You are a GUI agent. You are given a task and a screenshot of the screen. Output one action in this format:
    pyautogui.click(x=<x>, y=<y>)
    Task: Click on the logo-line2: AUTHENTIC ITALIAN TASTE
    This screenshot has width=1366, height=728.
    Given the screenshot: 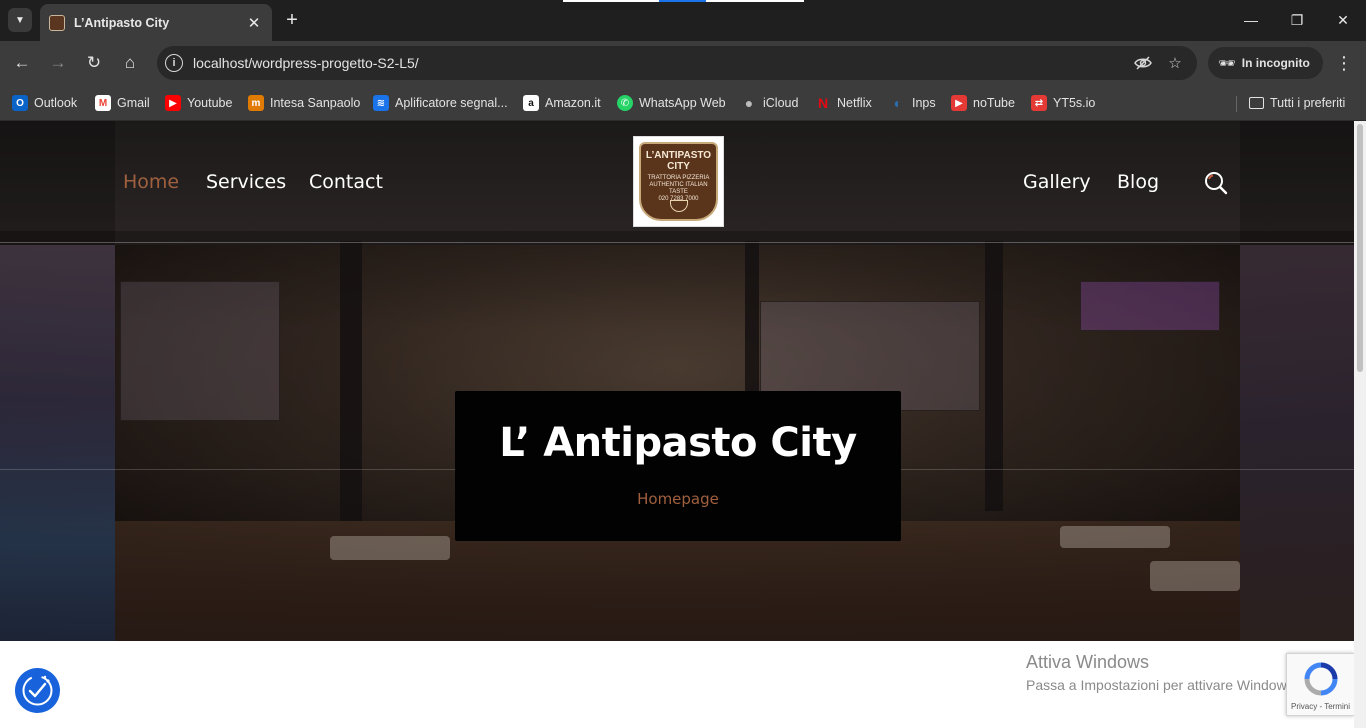 What is the action you would take?
    pyautogui.click(x=678, y=188)
    